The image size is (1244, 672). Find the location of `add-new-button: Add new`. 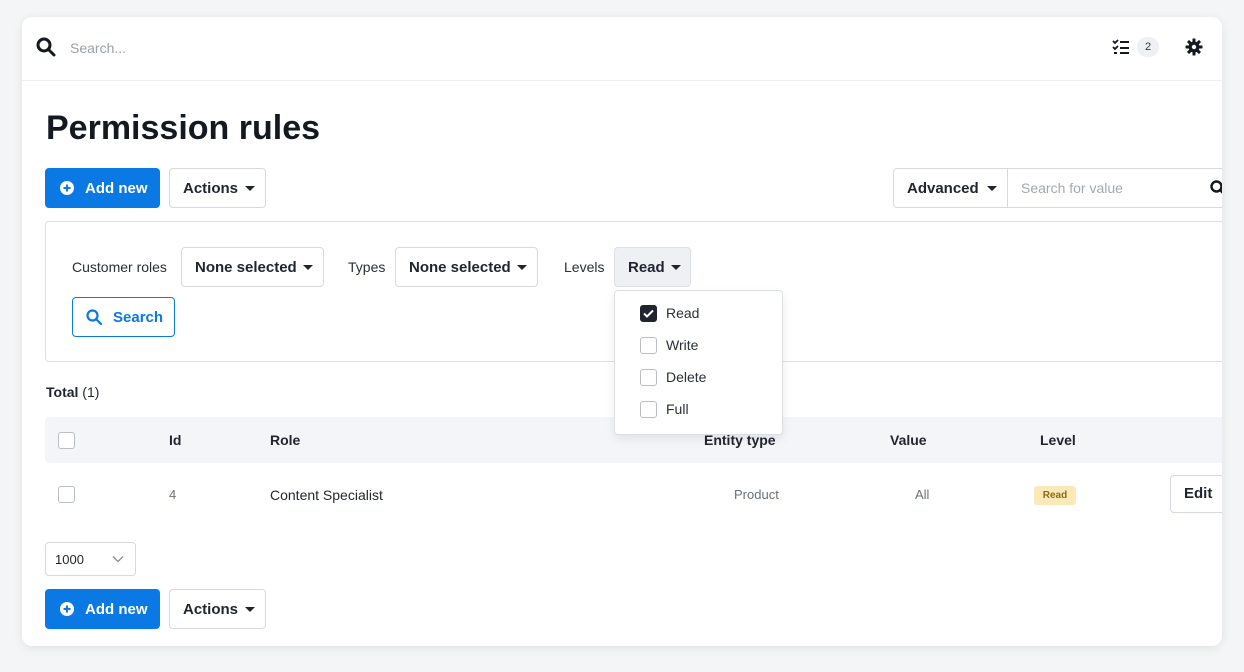

add-new-button: Add new is located at coordinates (102, 188).